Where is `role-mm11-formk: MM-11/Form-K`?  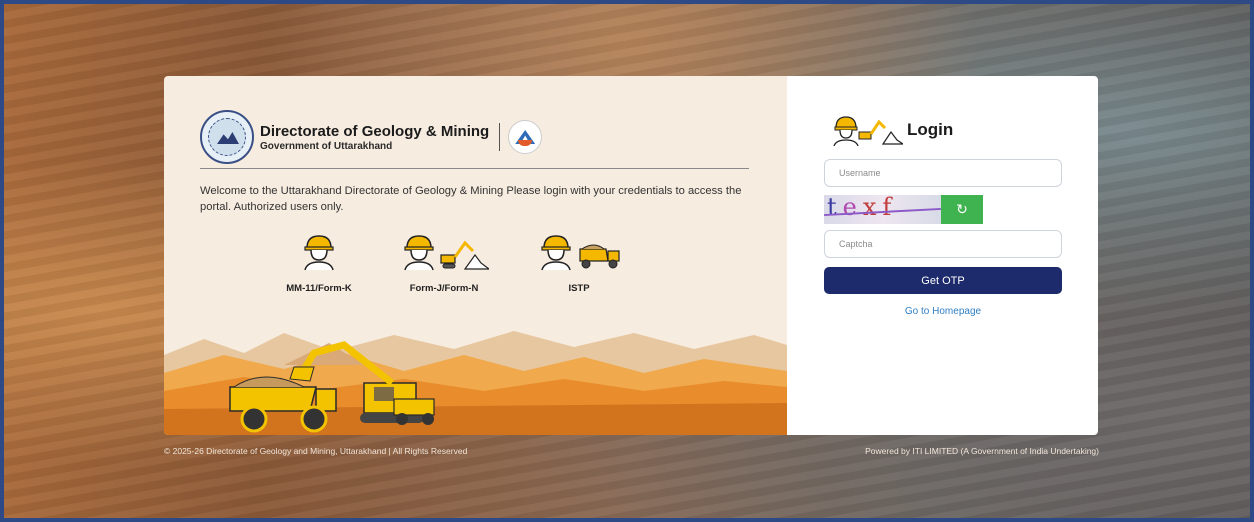 role-mm11-formk: MM-11/Form-K is located at coordinates (319, 262).